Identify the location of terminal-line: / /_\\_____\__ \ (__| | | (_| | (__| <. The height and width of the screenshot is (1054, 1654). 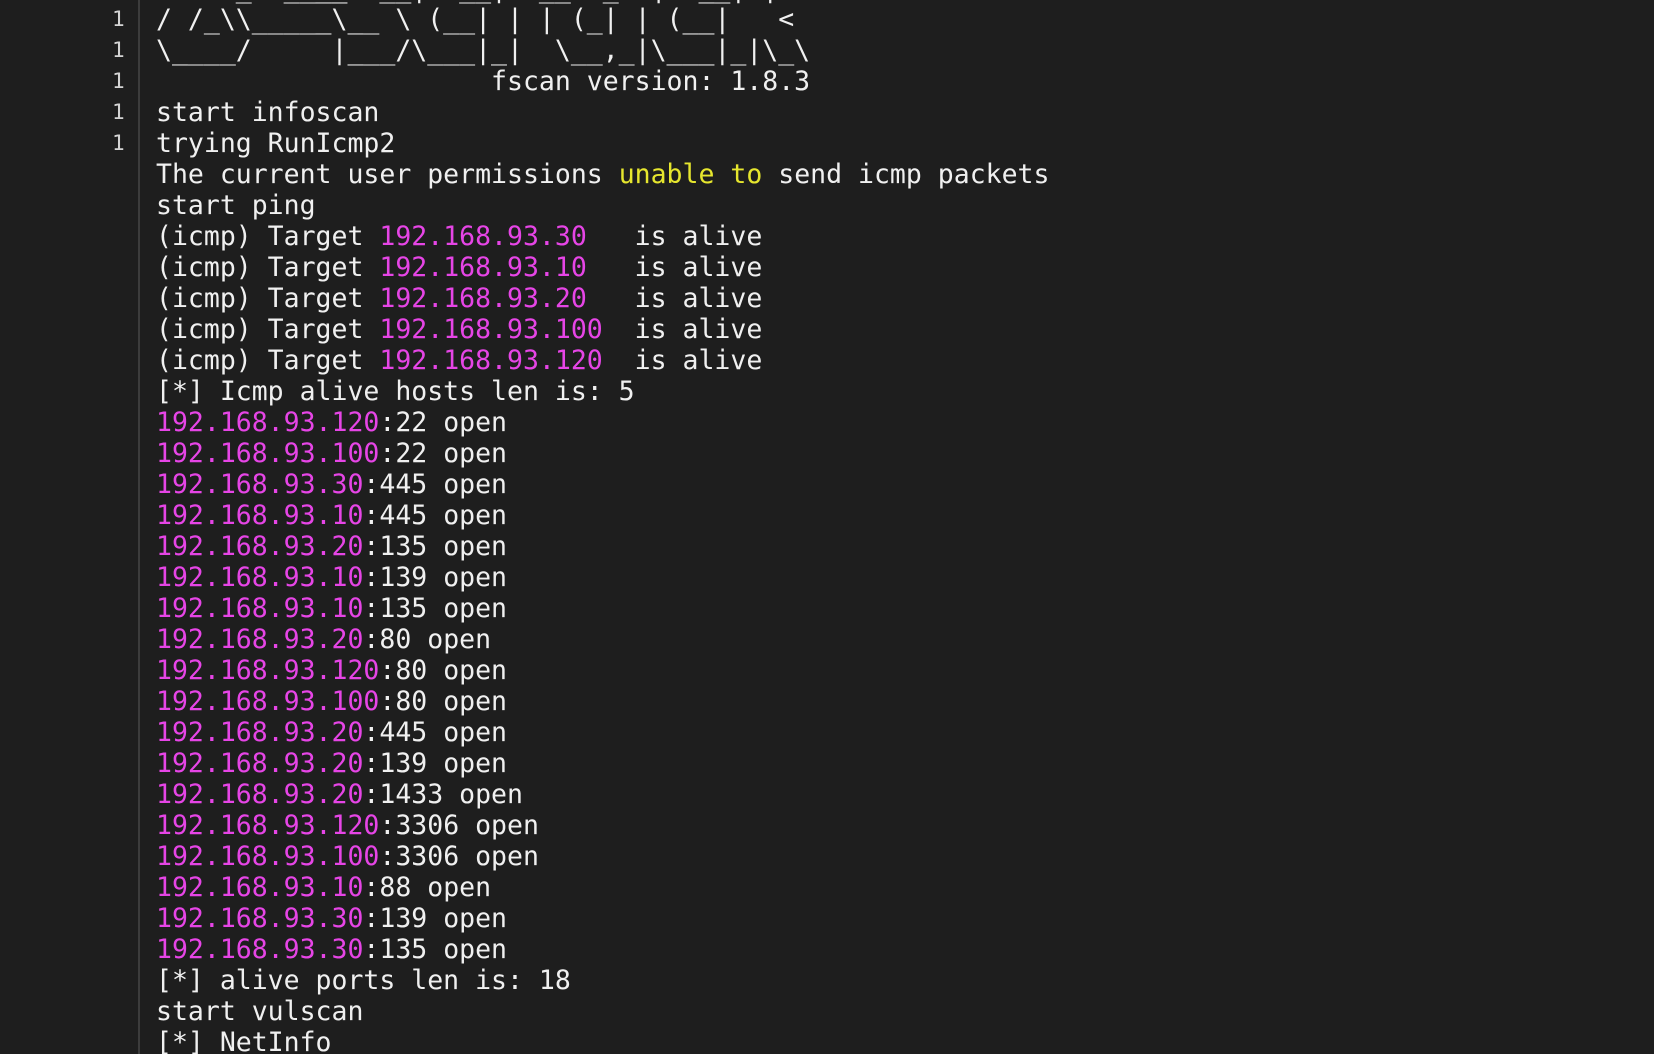
(602, 19).